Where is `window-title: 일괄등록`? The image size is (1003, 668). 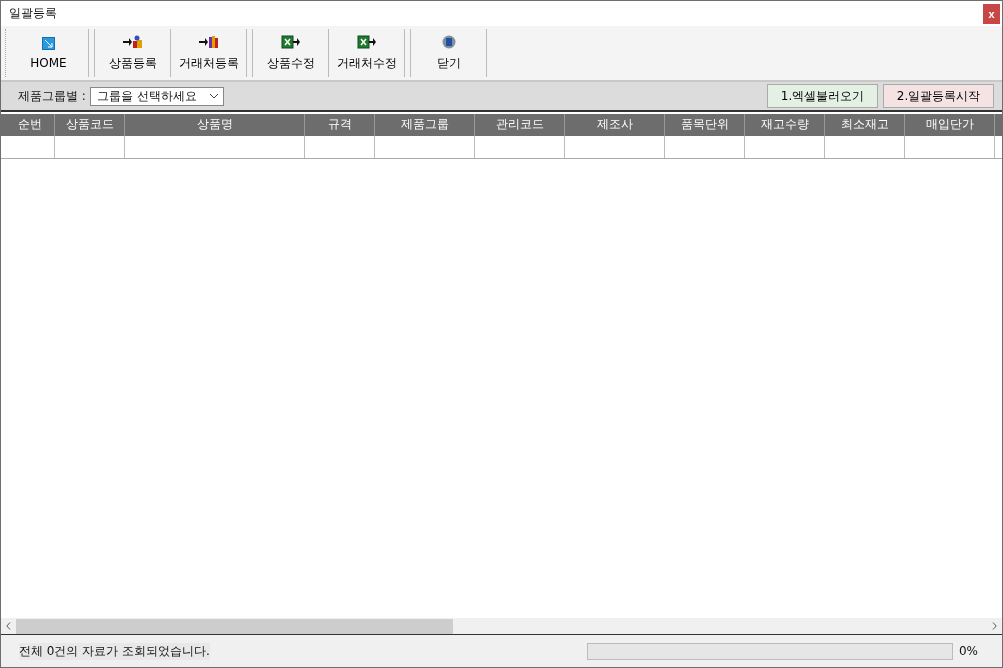 window-title: 일괄등록 is located at coordinates (33, 13).